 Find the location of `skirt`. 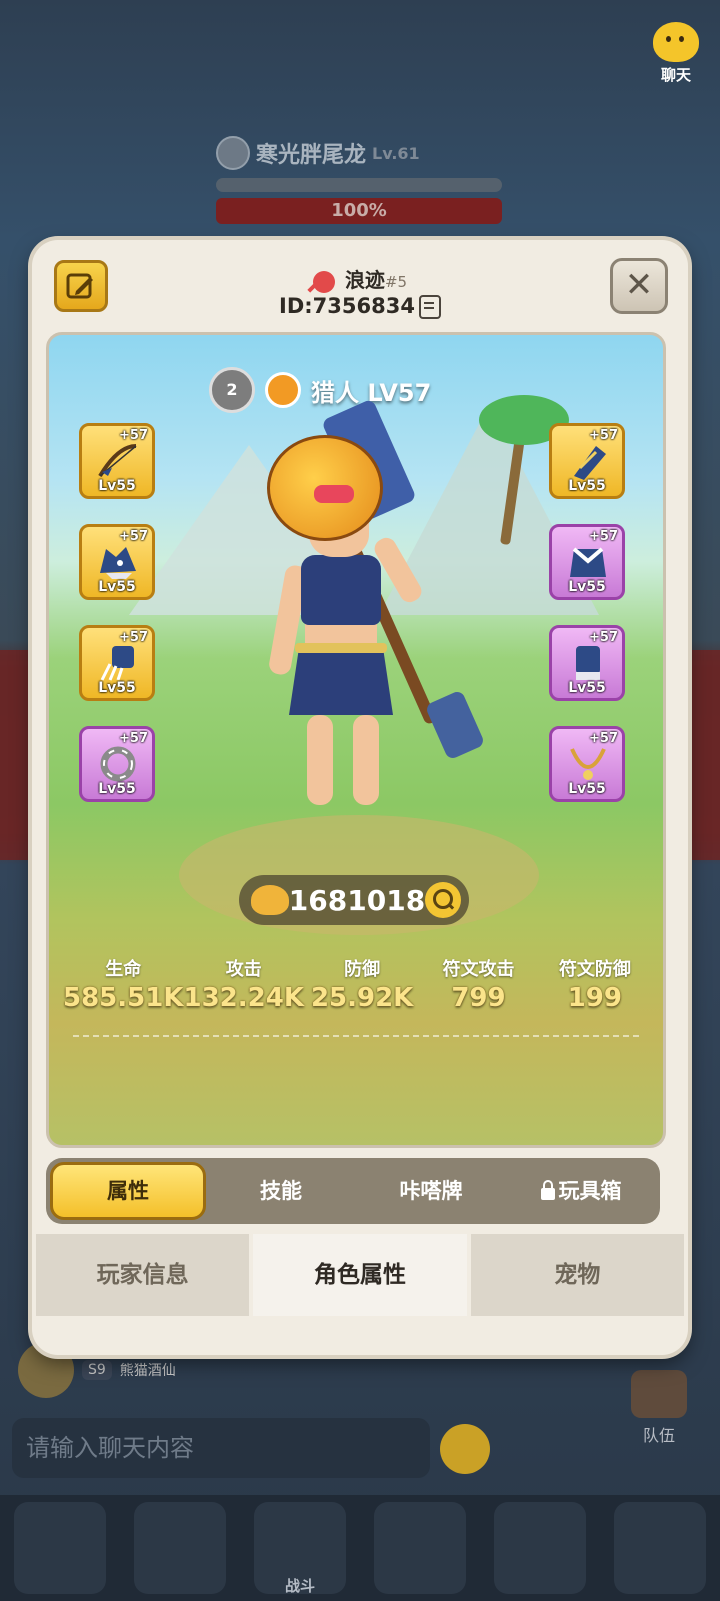

skirt is located at coordinates (341, 680).